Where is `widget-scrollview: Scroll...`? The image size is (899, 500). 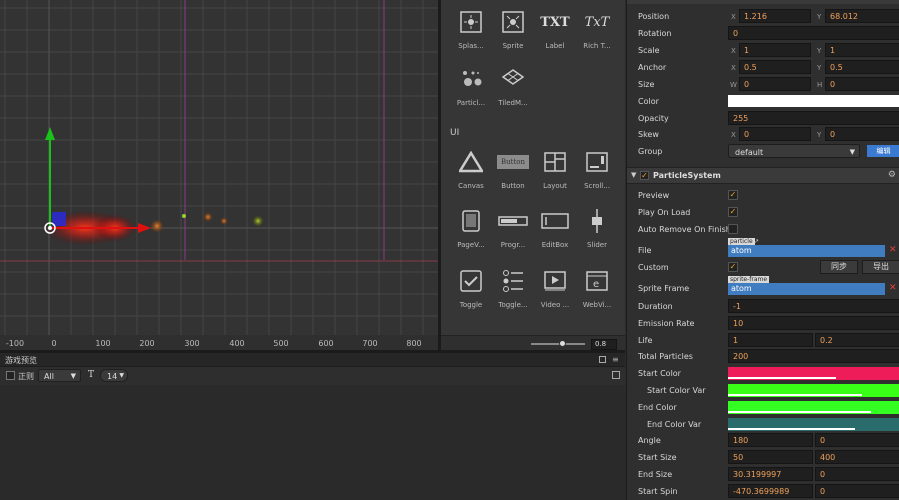
widget-scrollview: Scroll... is located at coordinates (597, 174).